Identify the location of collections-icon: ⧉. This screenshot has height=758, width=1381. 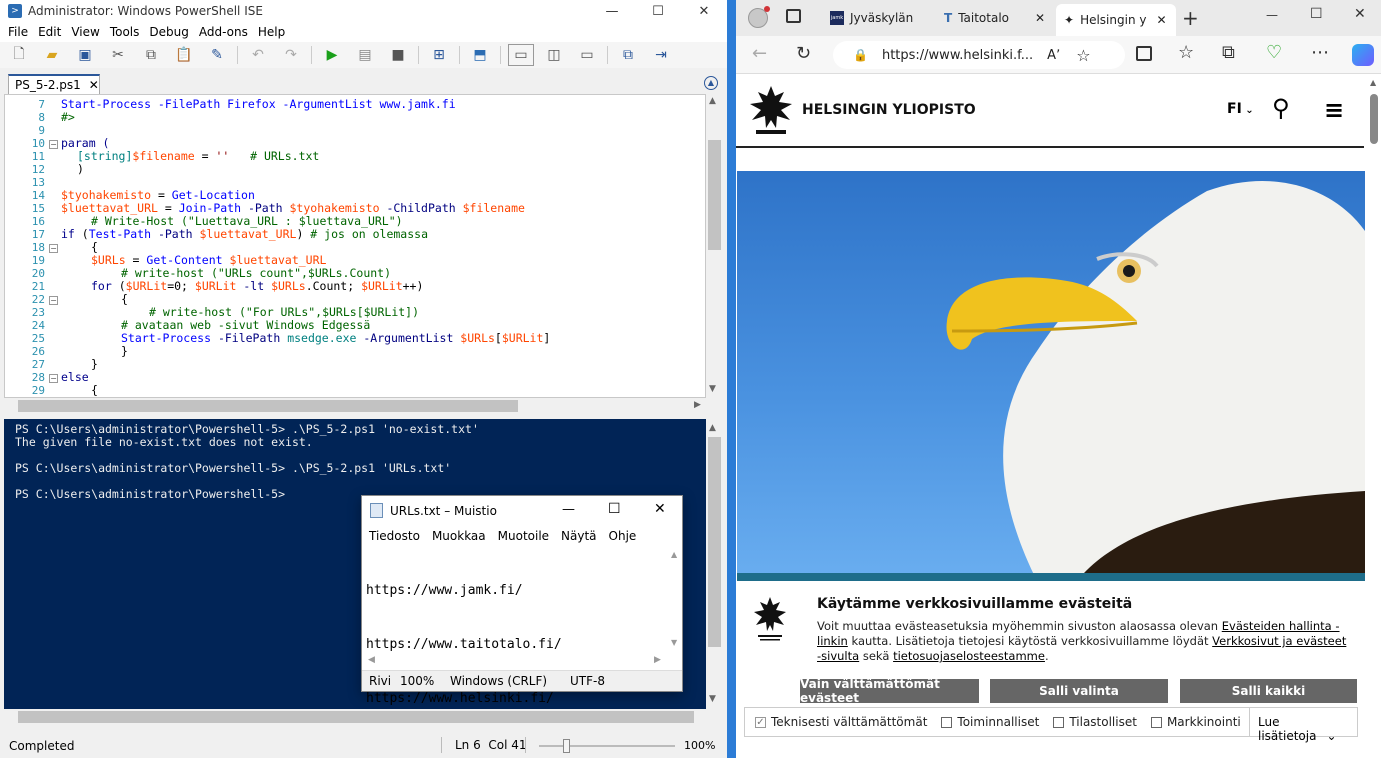
(1228, 52).